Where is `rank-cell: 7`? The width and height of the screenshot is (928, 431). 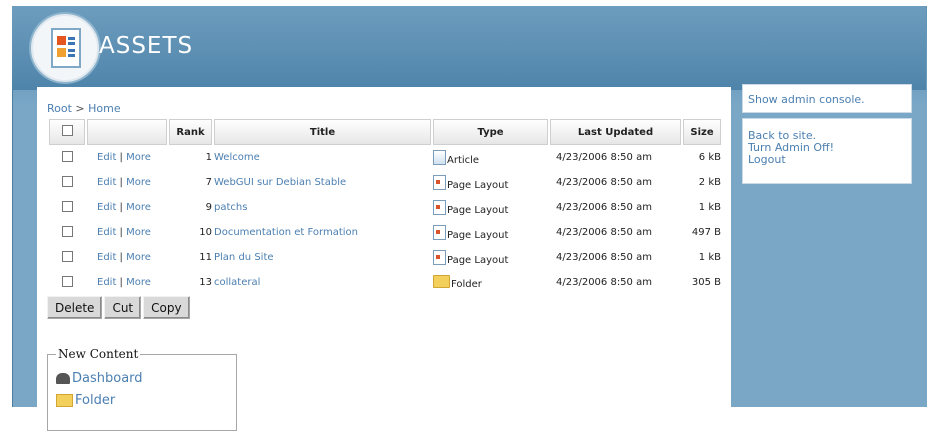 rank-cell: 7 is located at coordinates (208, 182).